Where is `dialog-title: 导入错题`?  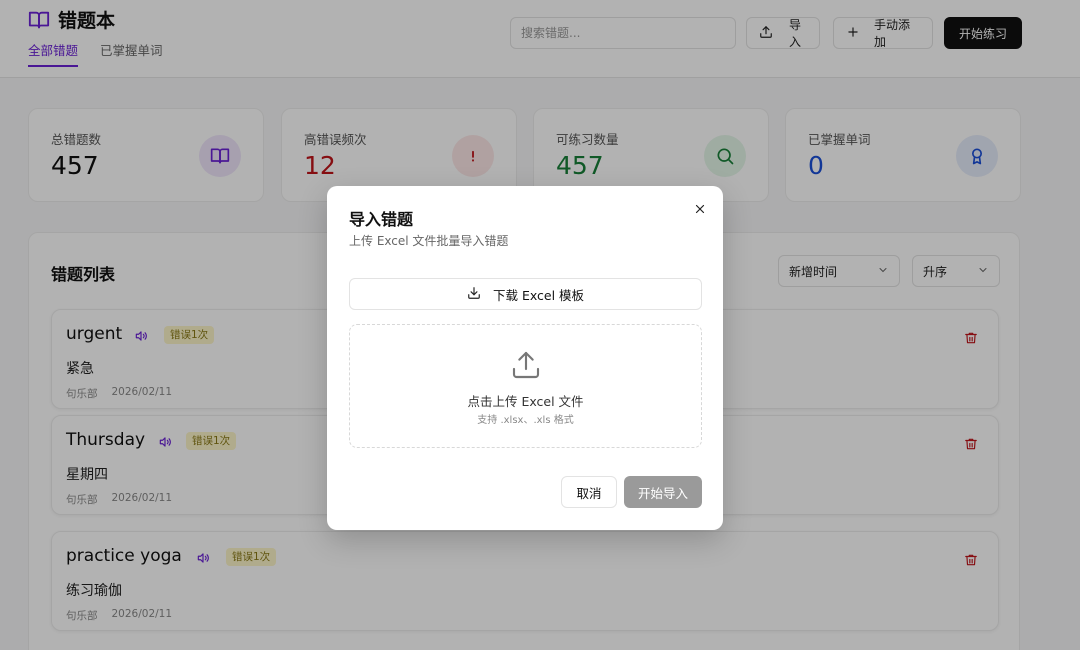
dialog-title: 导入错题 is located at coordinates (381, 219).